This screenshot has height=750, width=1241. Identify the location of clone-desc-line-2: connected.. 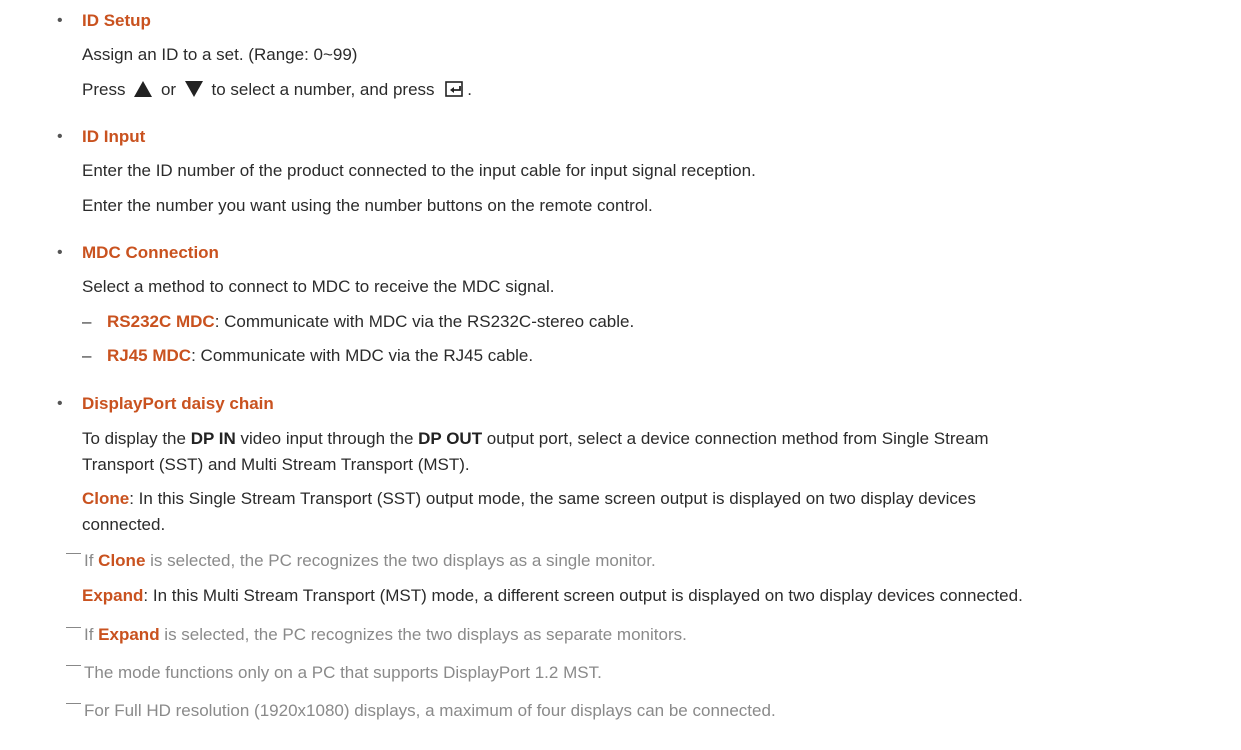
(124, 524).